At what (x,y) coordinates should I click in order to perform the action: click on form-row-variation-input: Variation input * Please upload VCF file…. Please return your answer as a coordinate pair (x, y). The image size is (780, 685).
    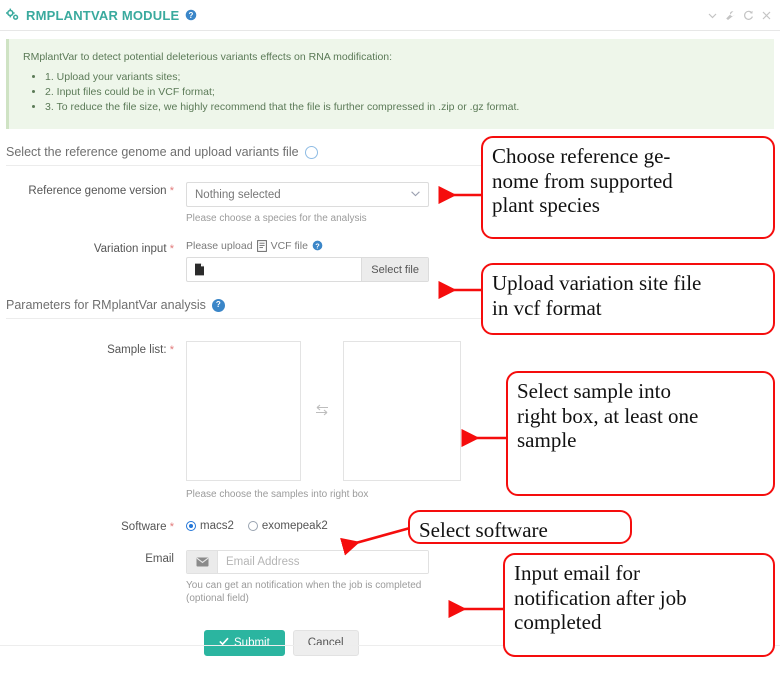
    Looking at the image, I should click on (390, 261).